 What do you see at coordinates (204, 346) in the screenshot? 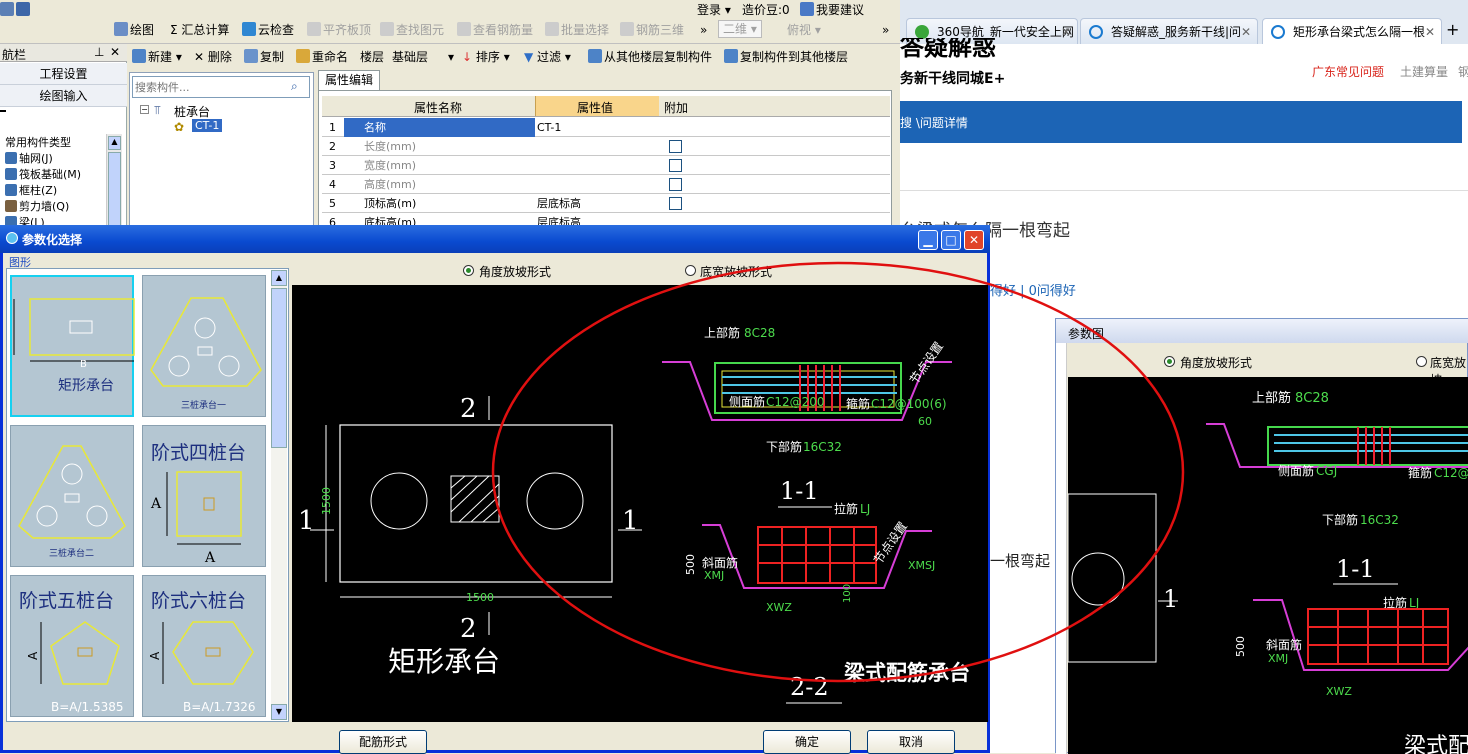
I see `thumb-three-pile-1: 三桩承台一` at bounding box center [204, 346].